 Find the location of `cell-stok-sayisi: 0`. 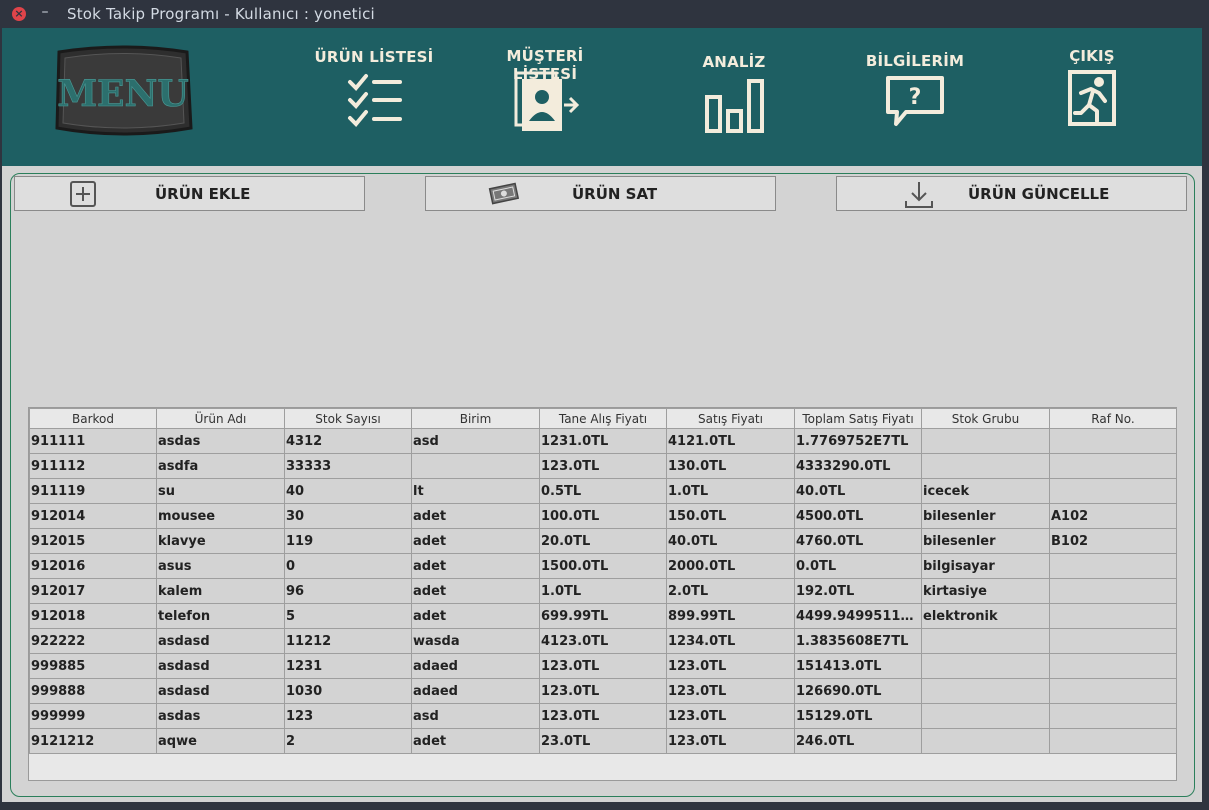

cell-stok-sayisi: 0 is located at coordinates (348, 566).